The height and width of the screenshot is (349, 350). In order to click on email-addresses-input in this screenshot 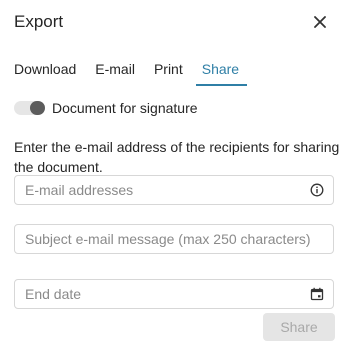, I will do `click(174, 190)`.